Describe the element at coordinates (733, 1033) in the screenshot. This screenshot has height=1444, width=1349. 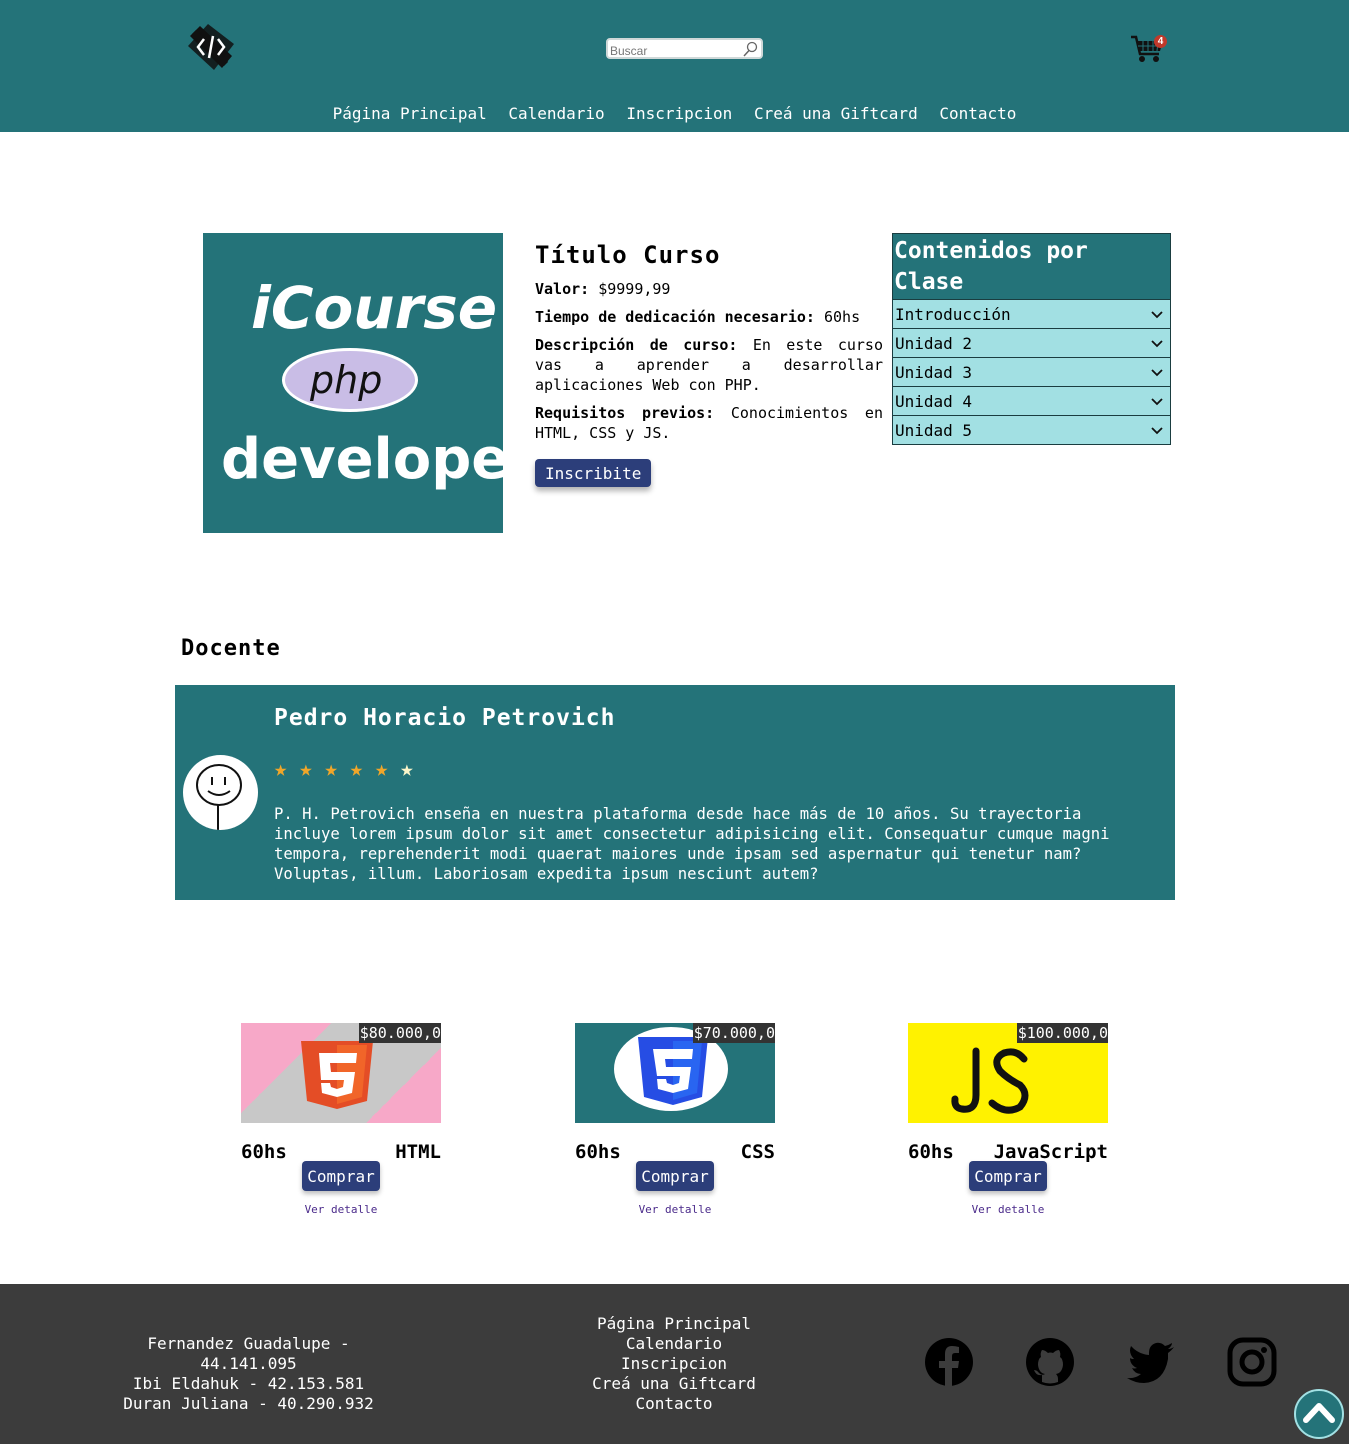
I see `product-price: $70.000,0` at that location.